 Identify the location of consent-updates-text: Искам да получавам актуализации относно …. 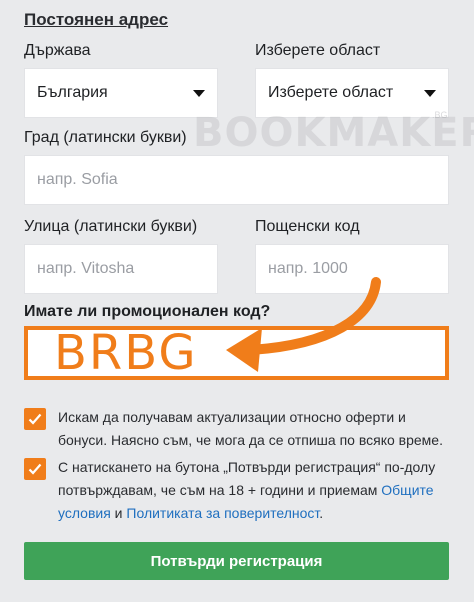
(250, 428).